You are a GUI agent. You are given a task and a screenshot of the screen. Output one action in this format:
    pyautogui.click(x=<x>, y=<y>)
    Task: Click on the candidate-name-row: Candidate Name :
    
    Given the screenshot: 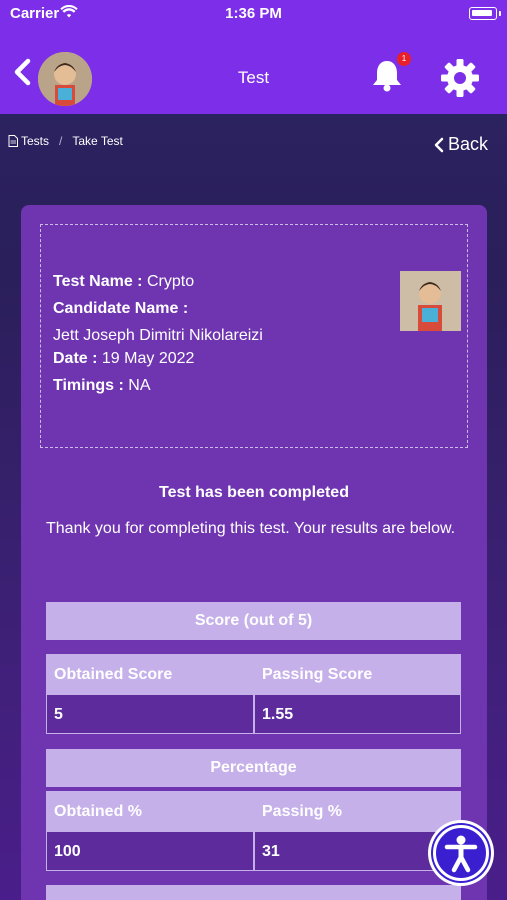 What is the action you would take?
    pyautogui.click(x=120, y=309)
    